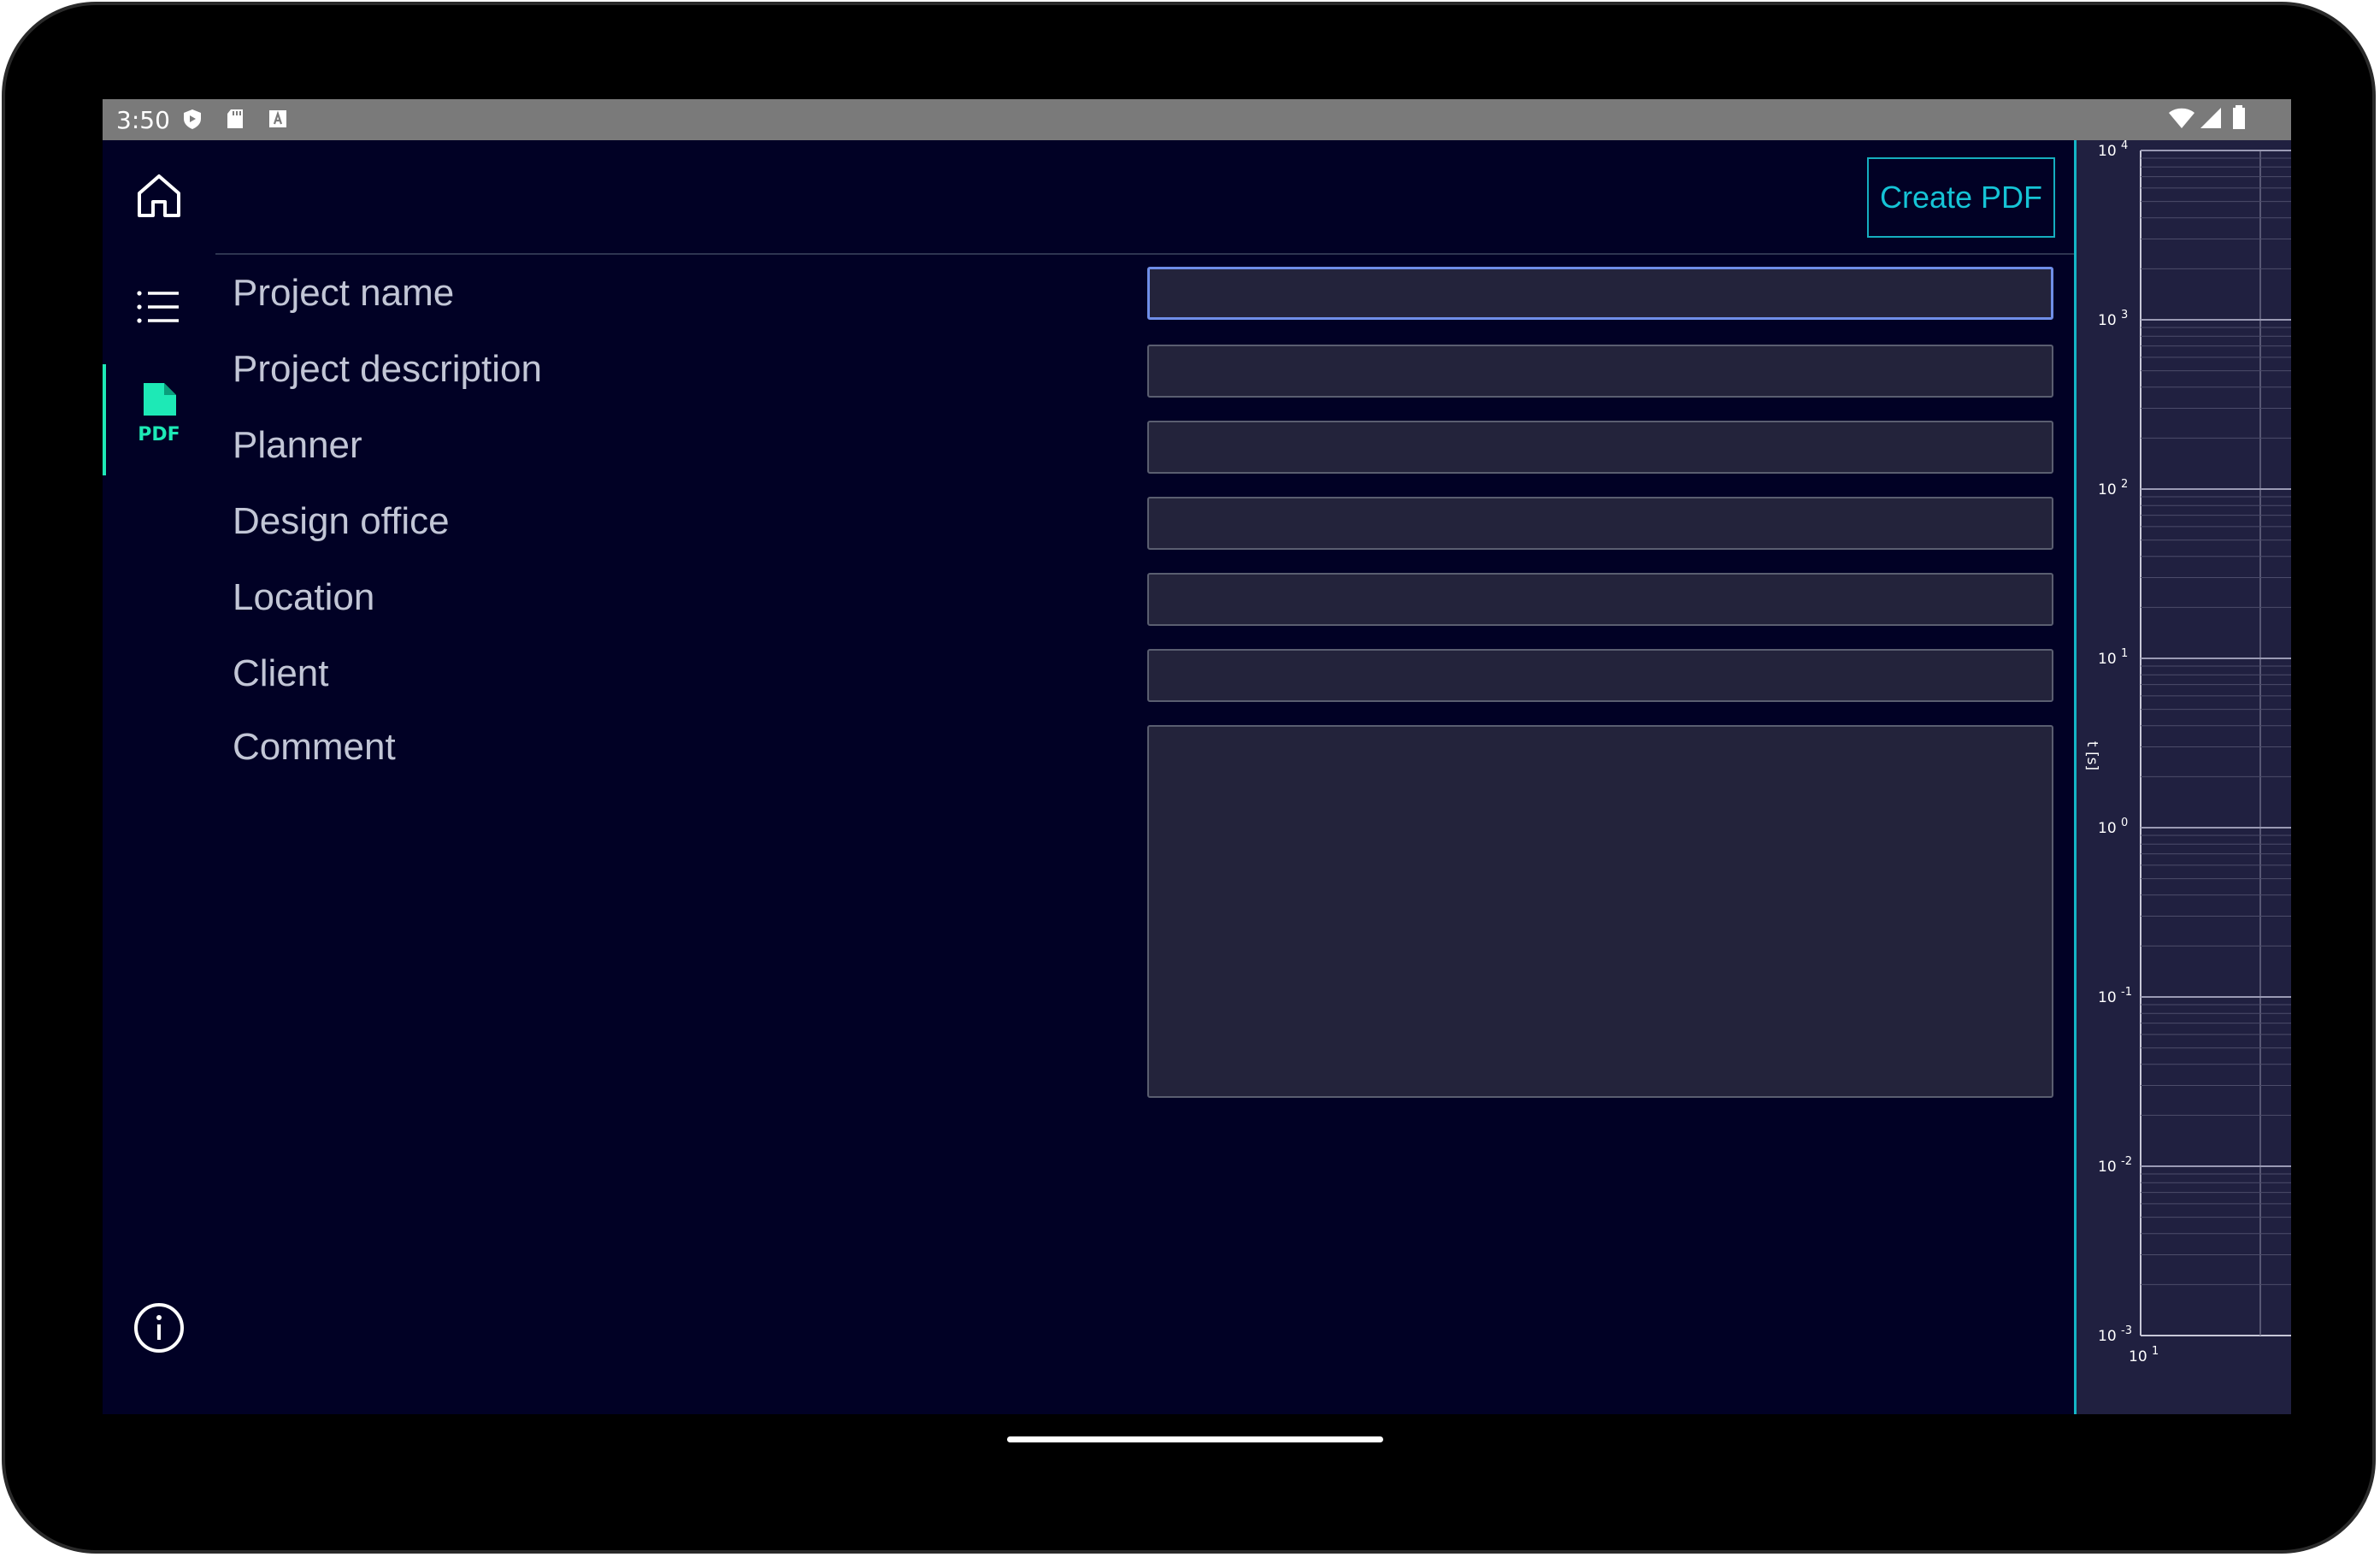 Image resolution: width=2380 pixels, height=1557 pixels. Describe the element at coordinates (281, 673) in the screenshot. I see `client-label: Client` at that location.